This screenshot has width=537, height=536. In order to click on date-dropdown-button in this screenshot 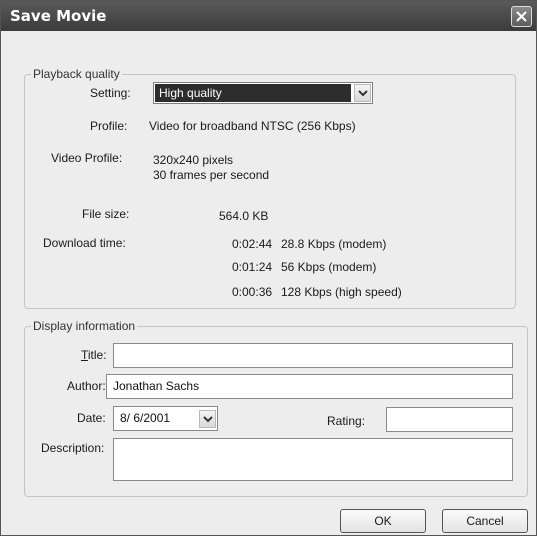, I will do `click(207, 419)`.